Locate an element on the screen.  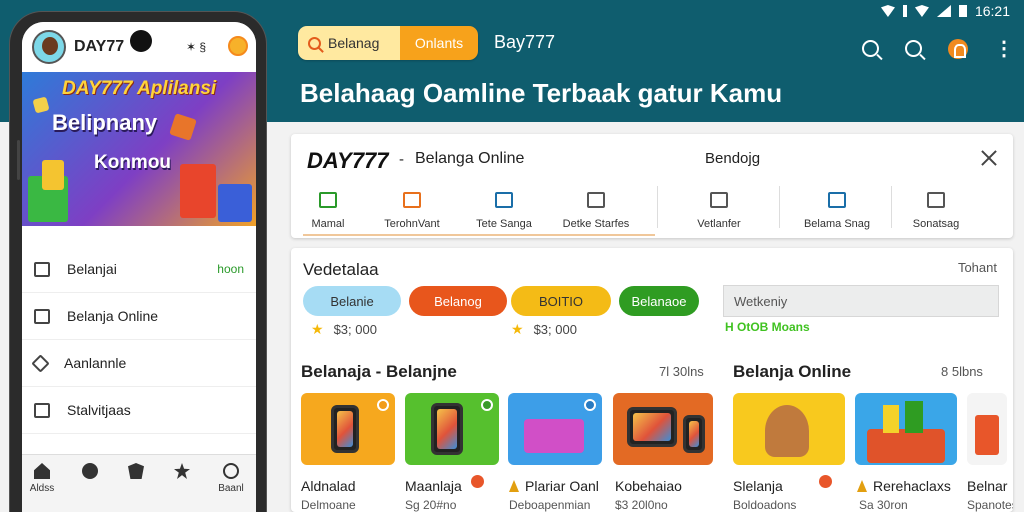
menu-item-belanjai: Belanjai hoon is located at coordinates (139, 269).